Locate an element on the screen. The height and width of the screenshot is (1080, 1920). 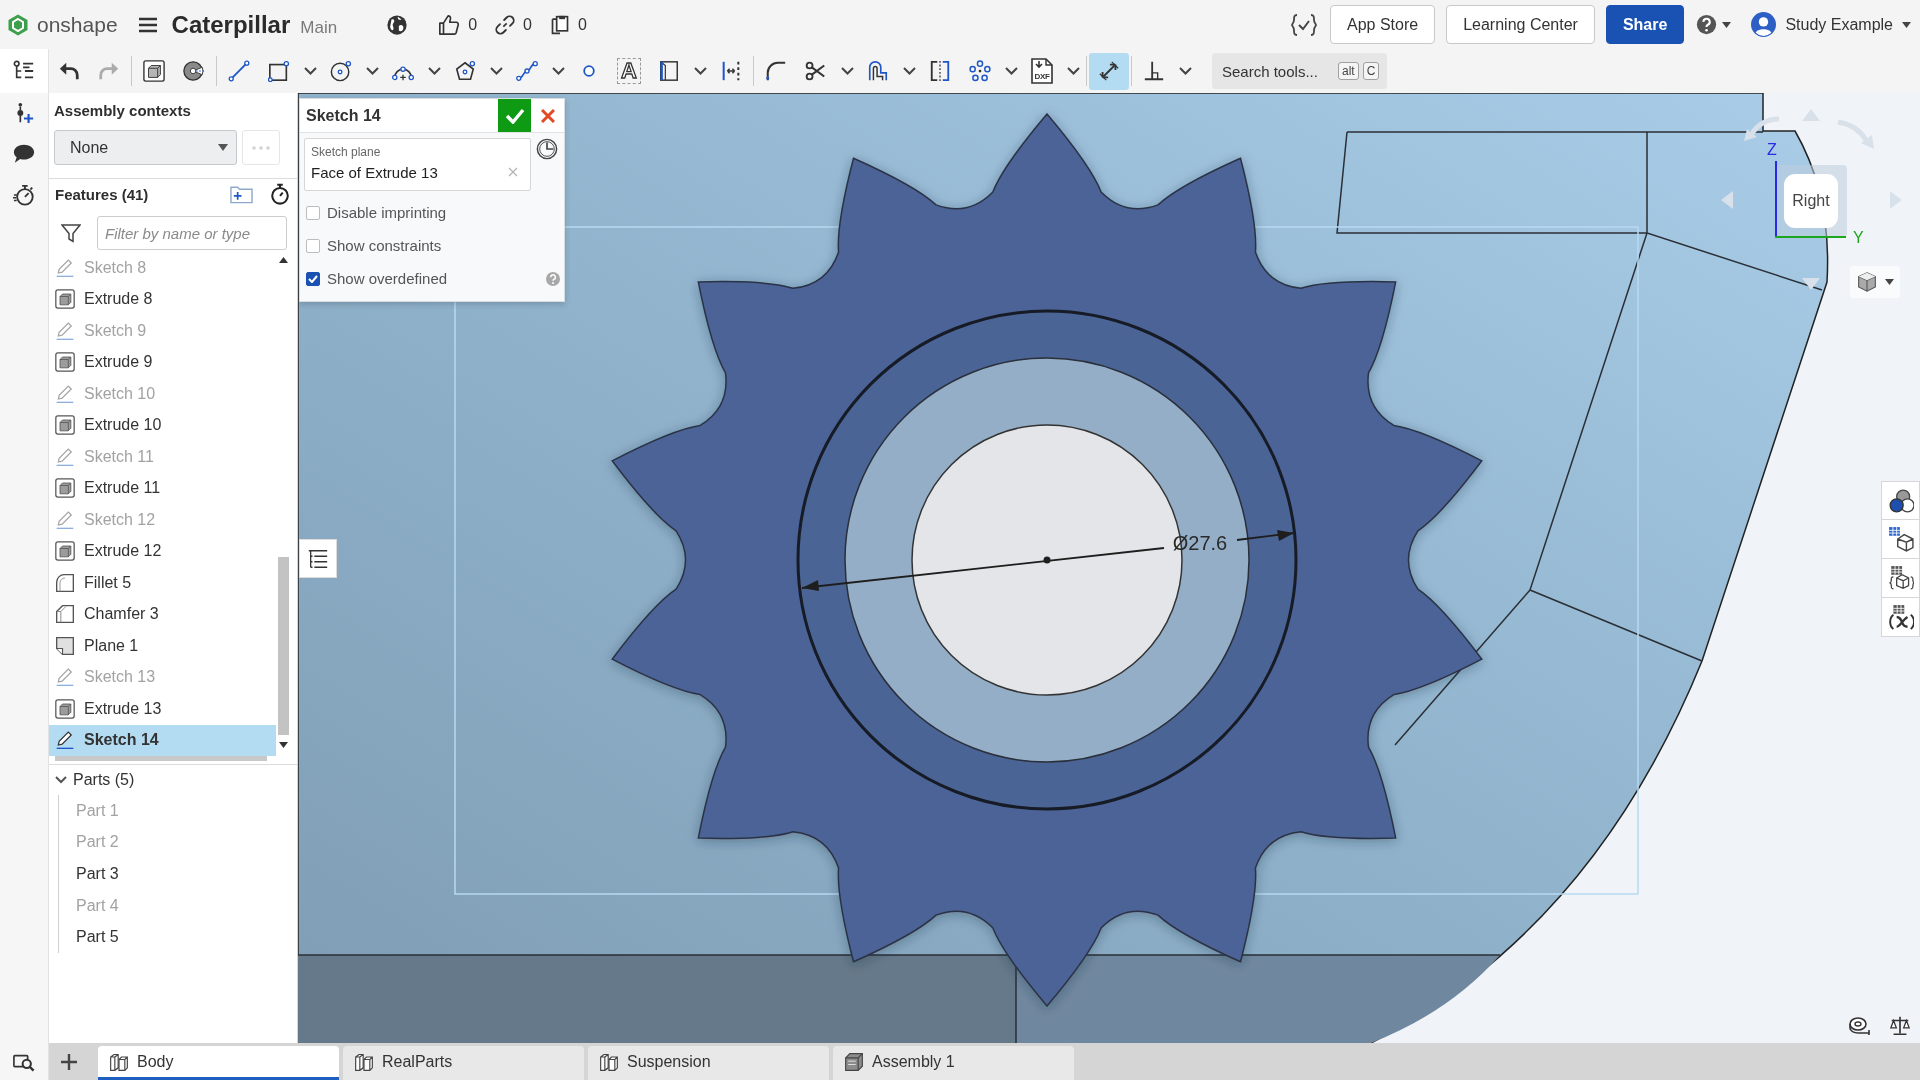
feature-item: Plane 1 is located at coordinates (162, 646).